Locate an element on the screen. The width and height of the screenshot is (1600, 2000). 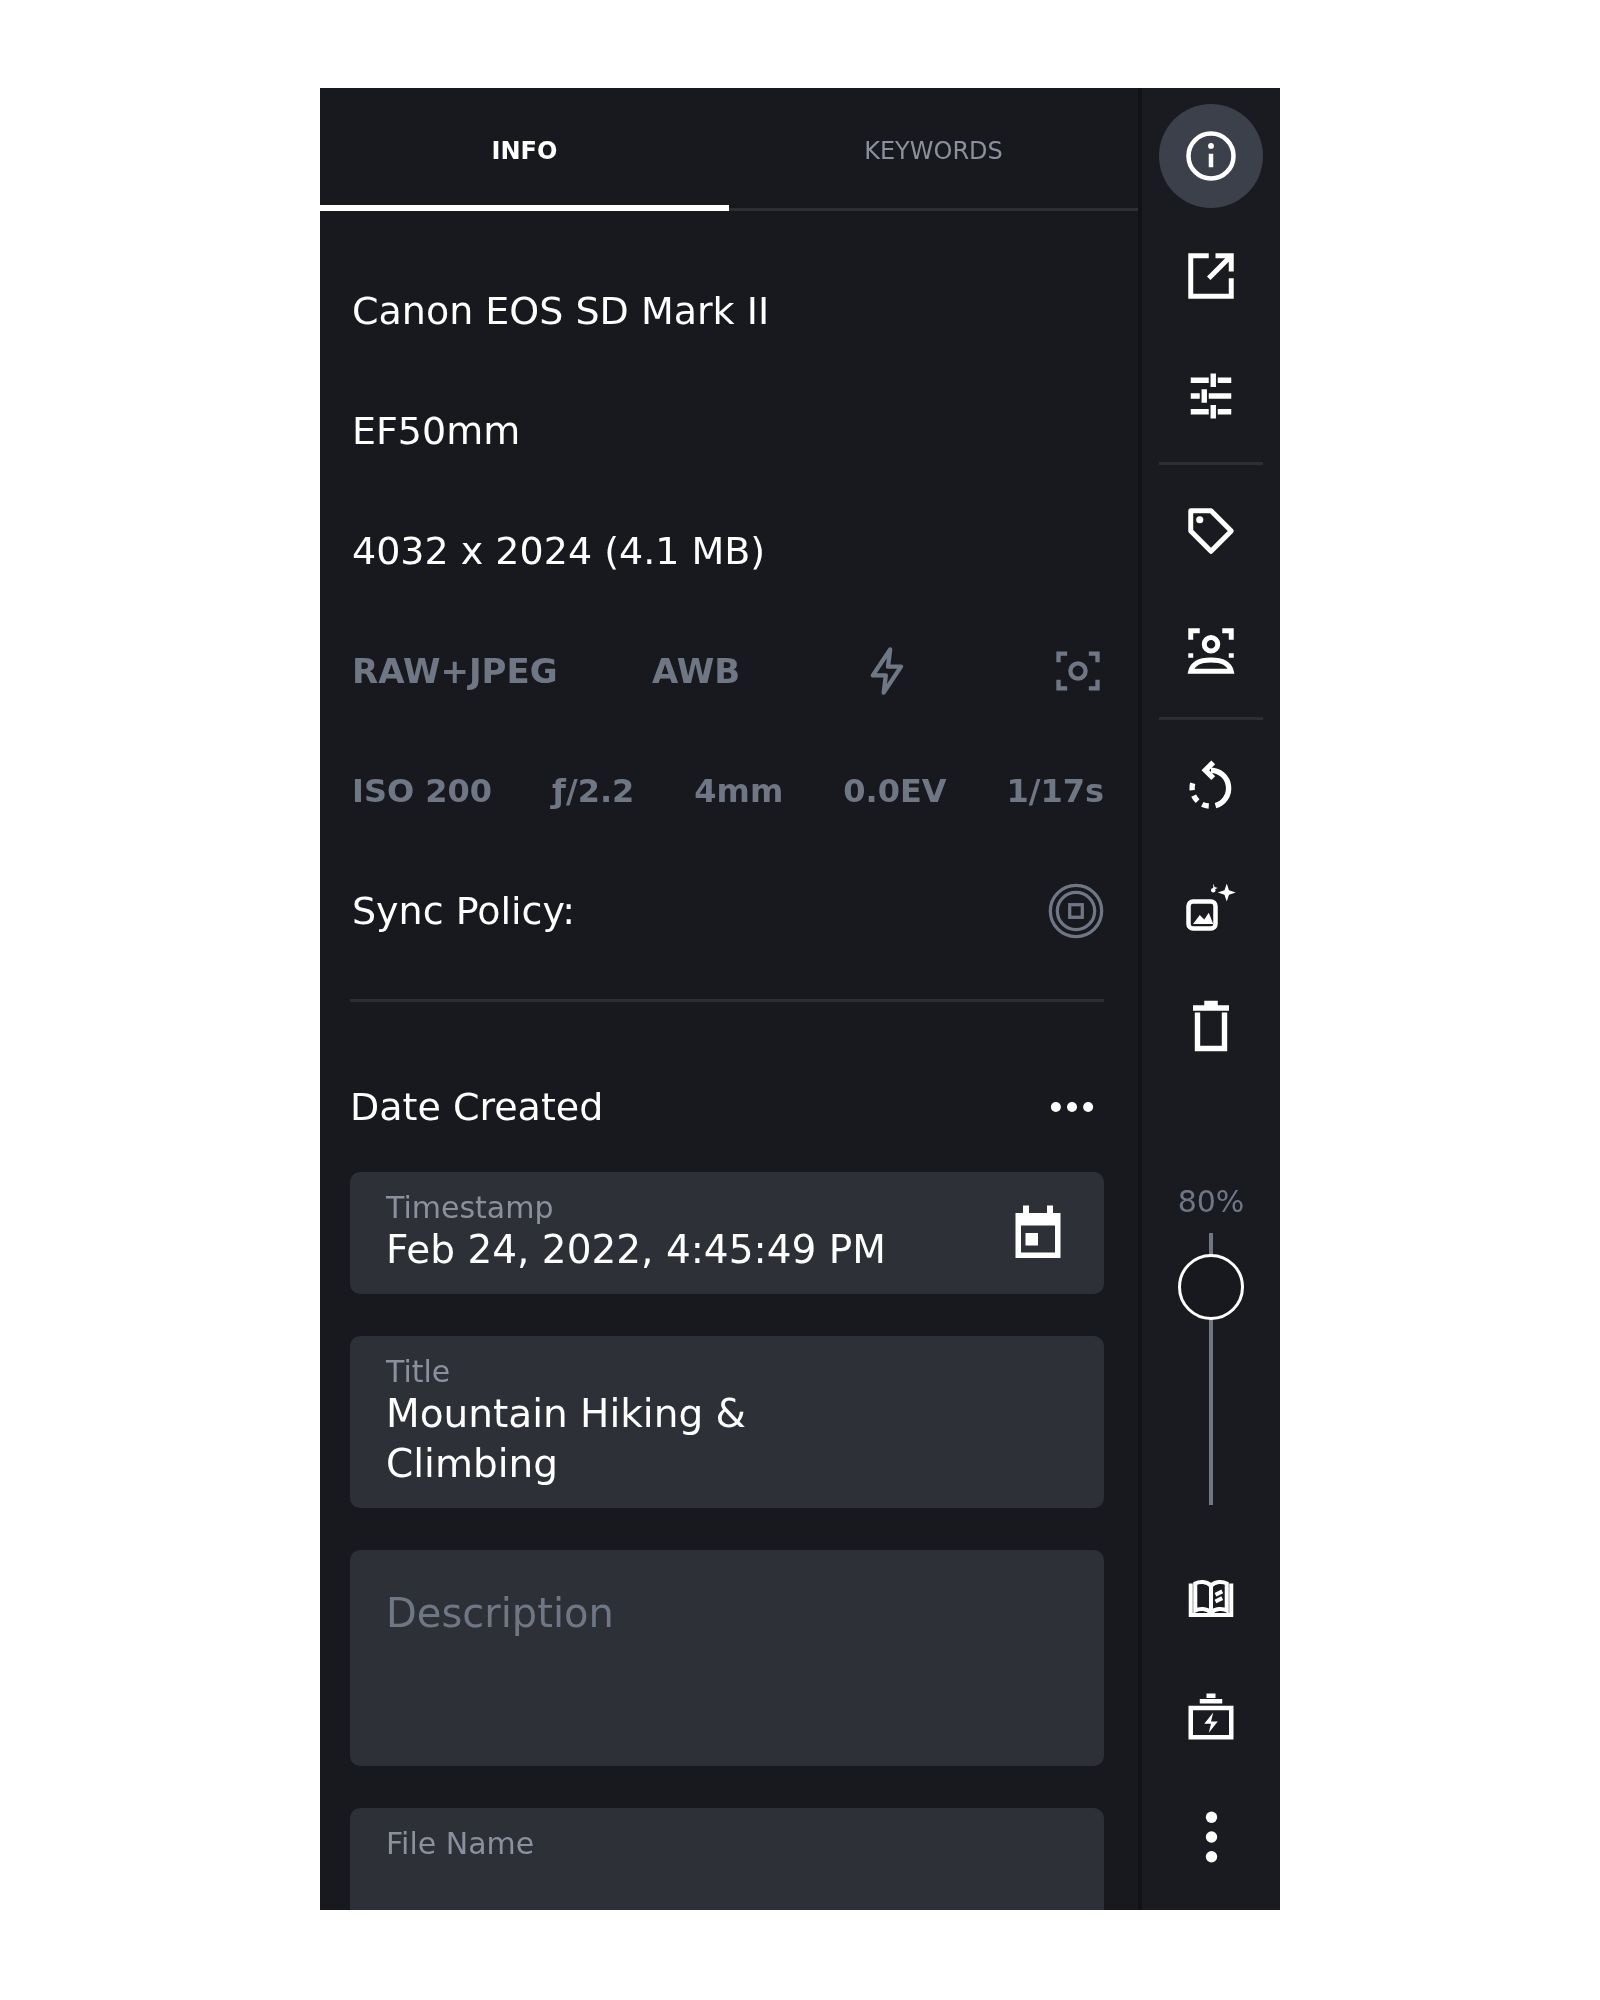
detail-text: Canon EOS SD Mark II is located at coordinates (561, 311).